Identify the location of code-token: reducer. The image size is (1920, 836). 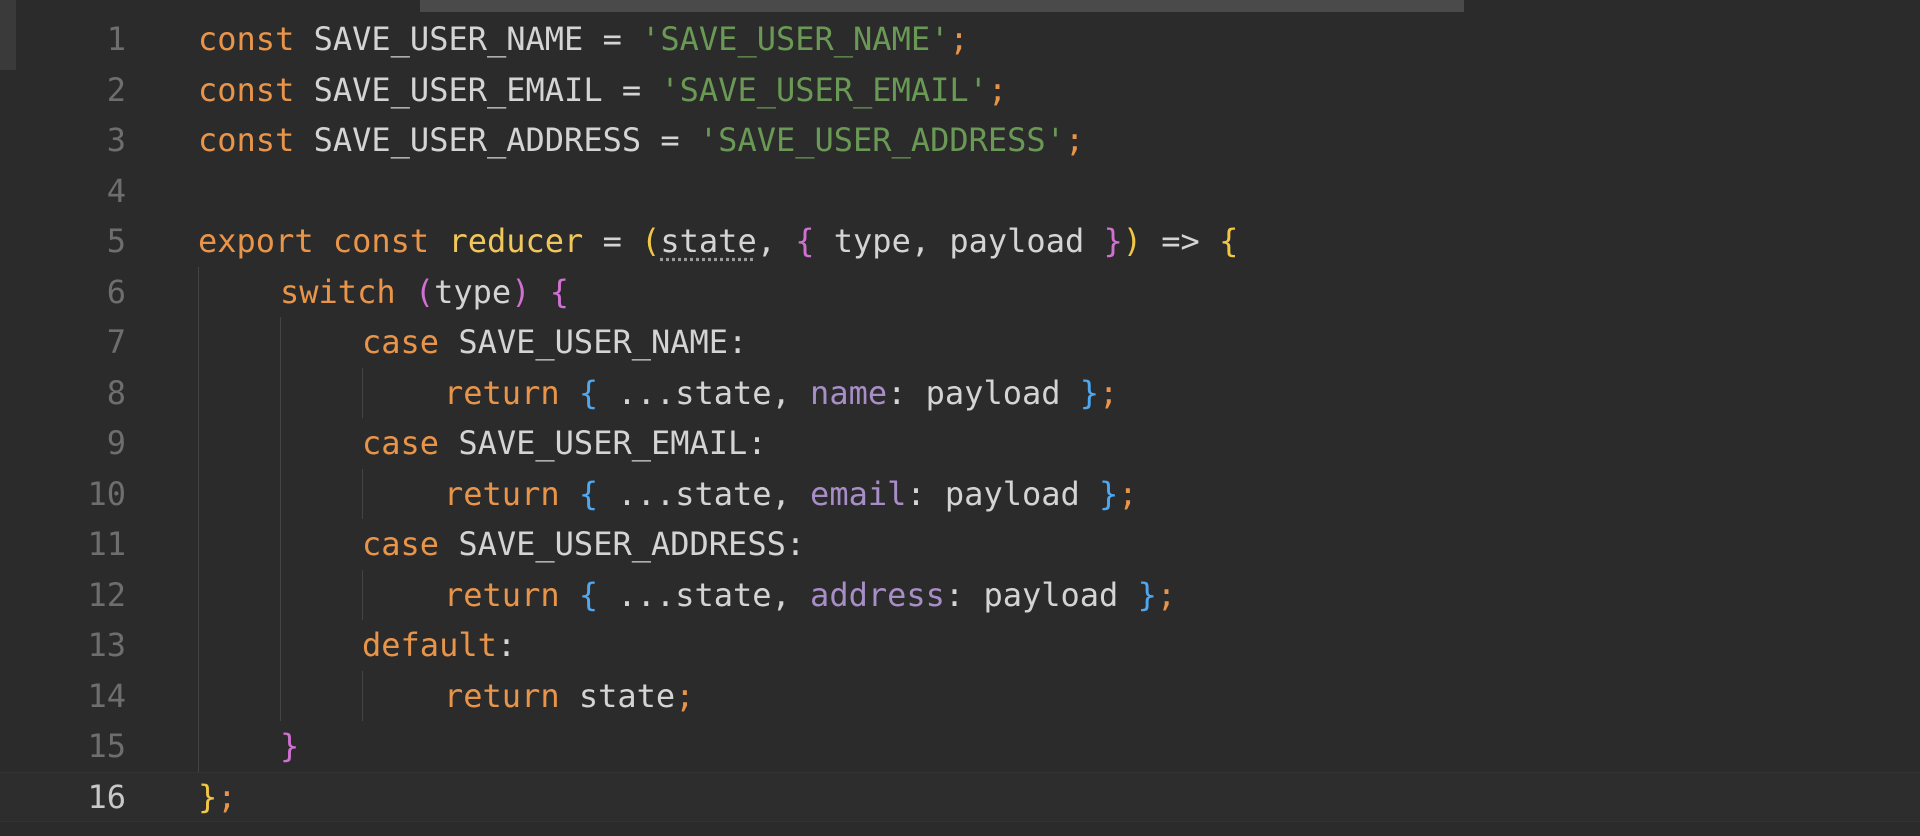
(516, 241).